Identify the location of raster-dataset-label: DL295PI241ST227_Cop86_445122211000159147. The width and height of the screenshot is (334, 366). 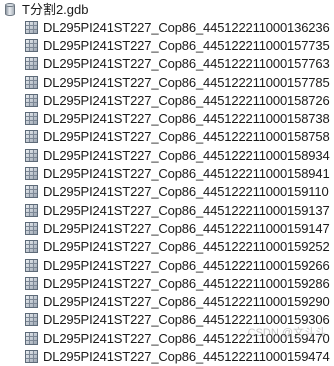
(186, 228).